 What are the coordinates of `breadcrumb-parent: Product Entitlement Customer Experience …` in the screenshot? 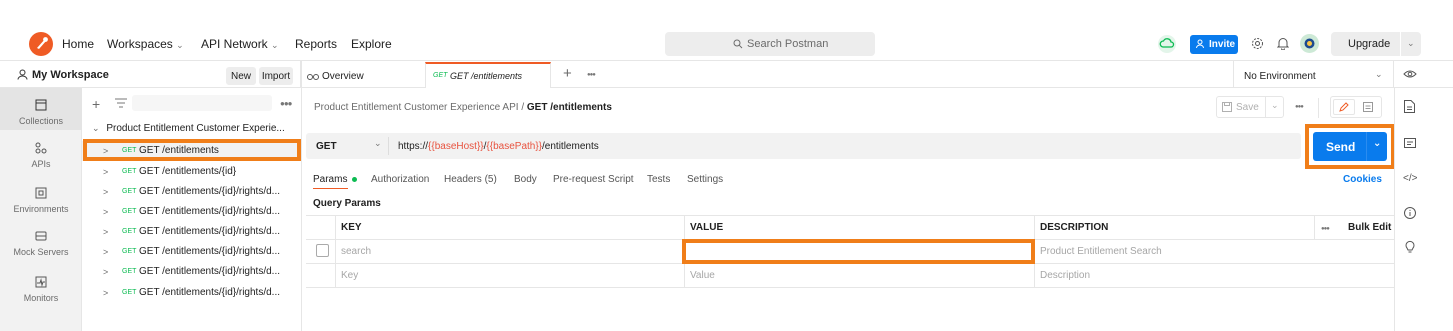 It's located at (416, 107).